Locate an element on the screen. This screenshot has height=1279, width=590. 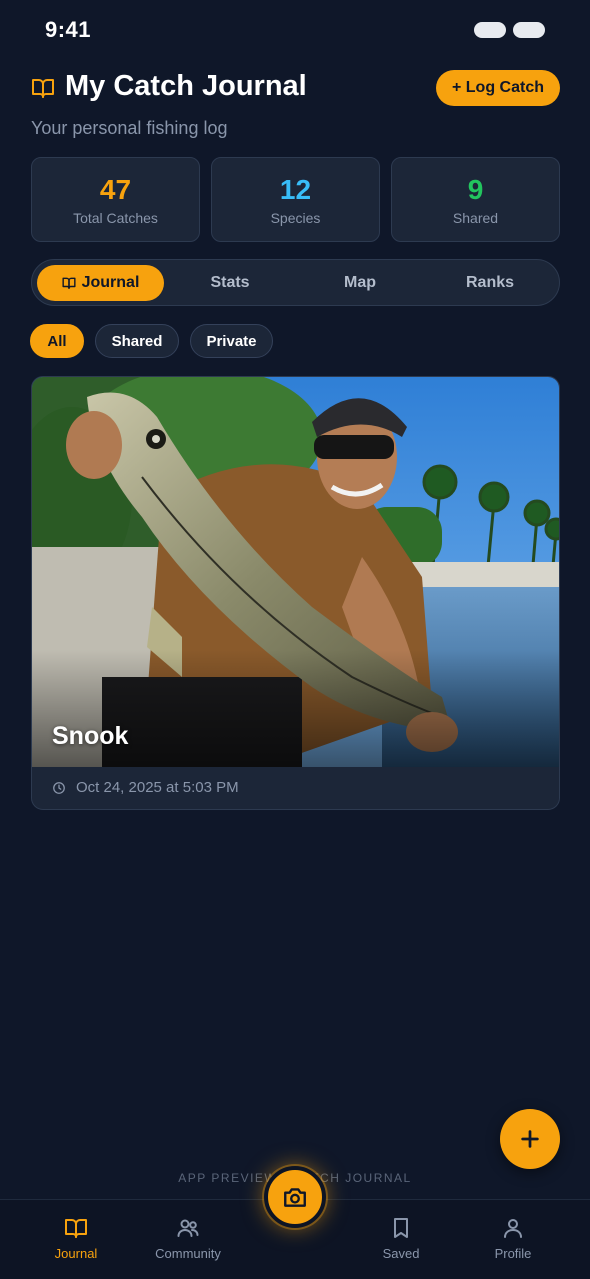
page-subtitle: Your personal fishing log is located at coordinates (129, 128).